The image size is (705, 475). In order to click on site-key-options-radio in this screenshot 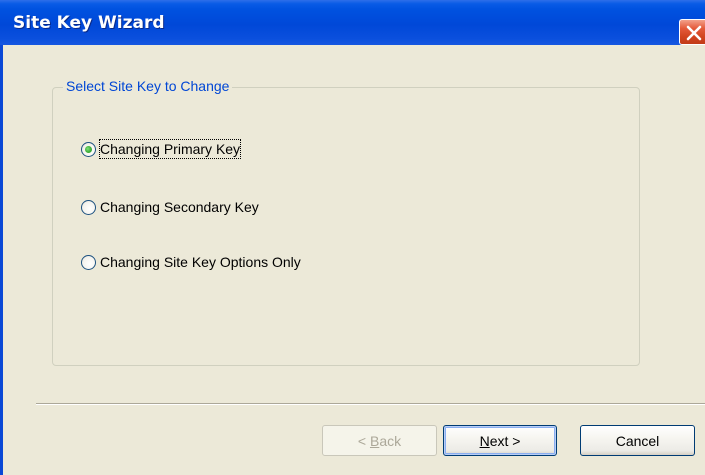, I will do `click(88, 262)`.